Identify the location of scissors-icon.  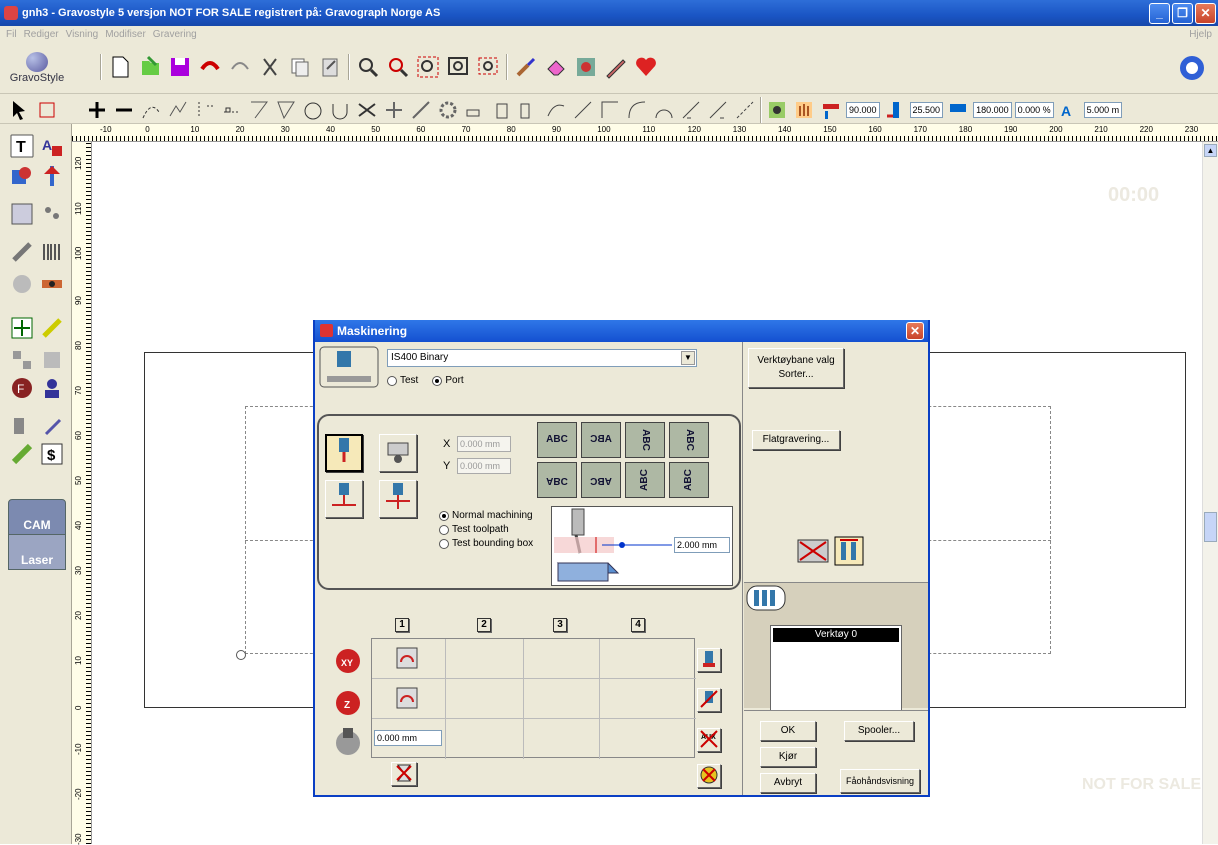
(367, 110).